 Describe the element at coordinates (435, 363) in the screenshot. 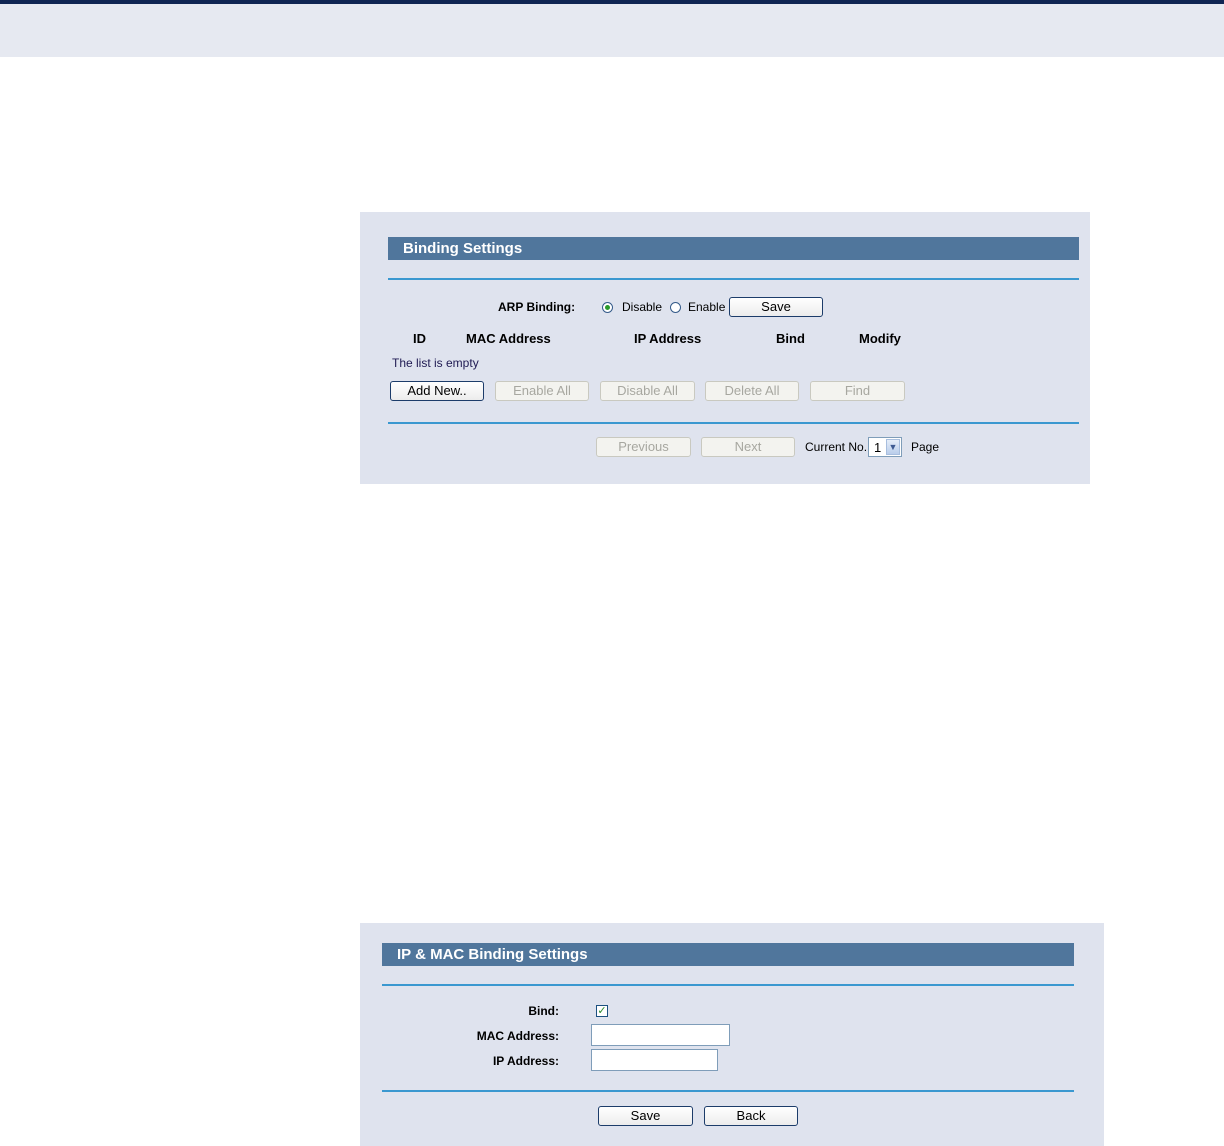

I see `empty-list-message: The list is empty` at that location.